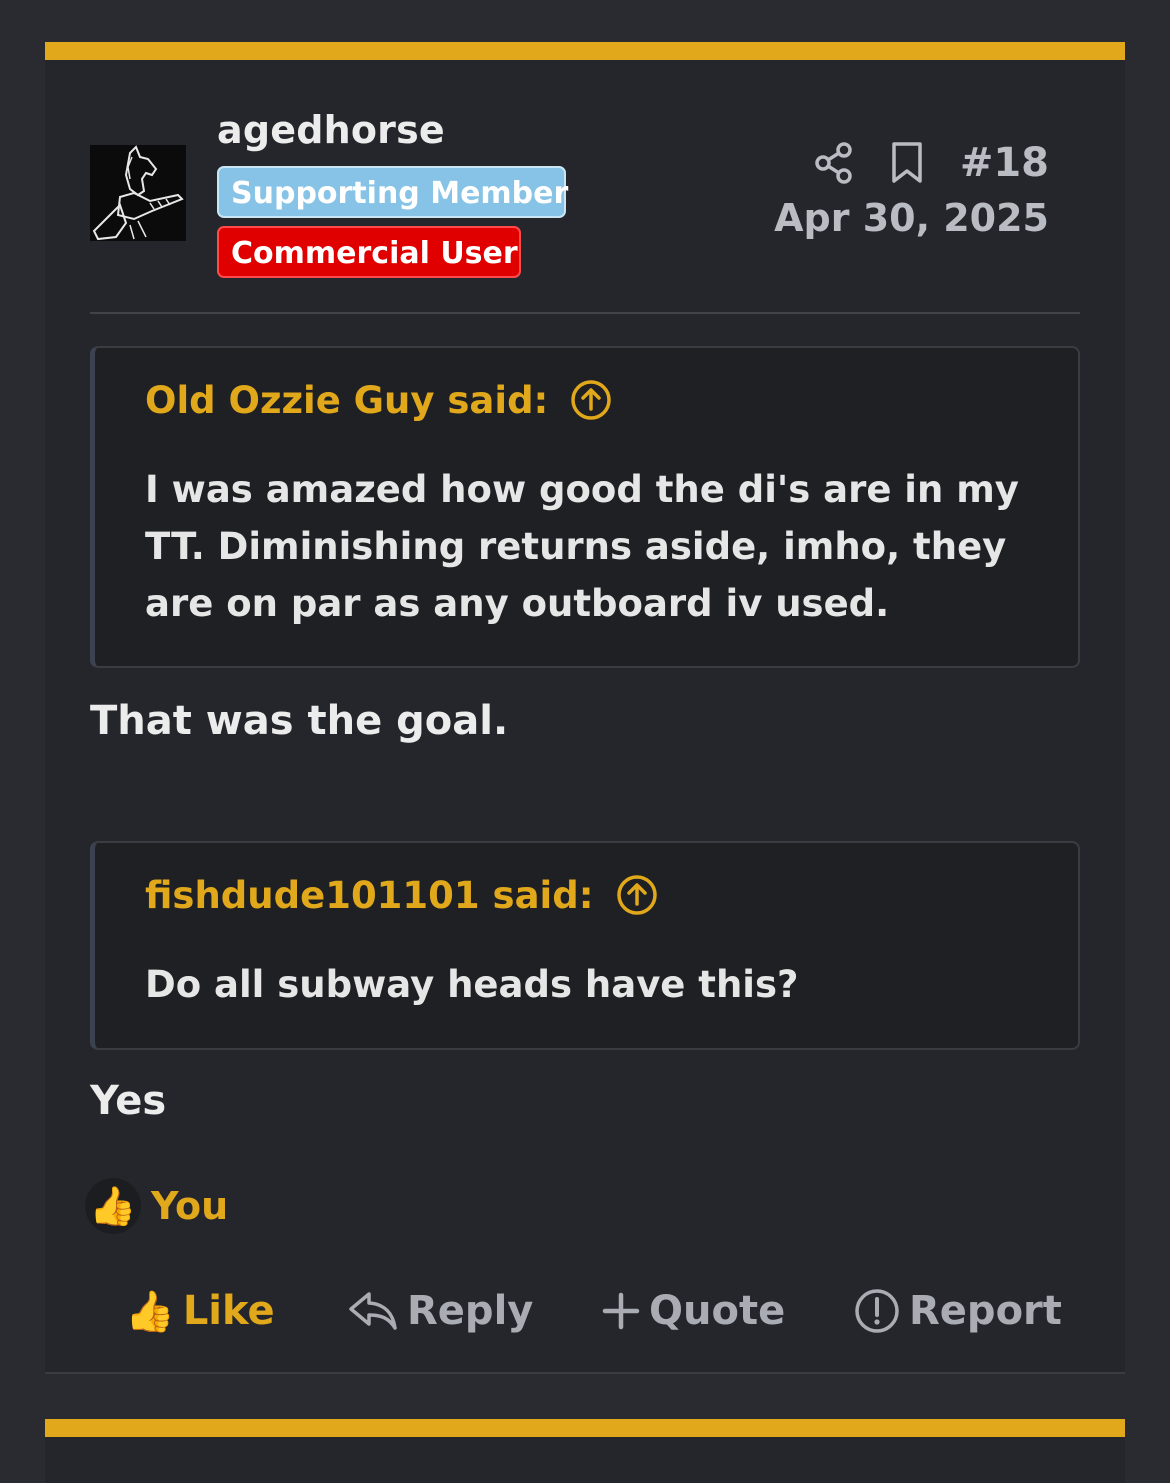 This screenshot has width=1170, height=1483. Describe the element at coordinates (585, 51) in the screenshot. I see `post-top-accent-bar` at that location.